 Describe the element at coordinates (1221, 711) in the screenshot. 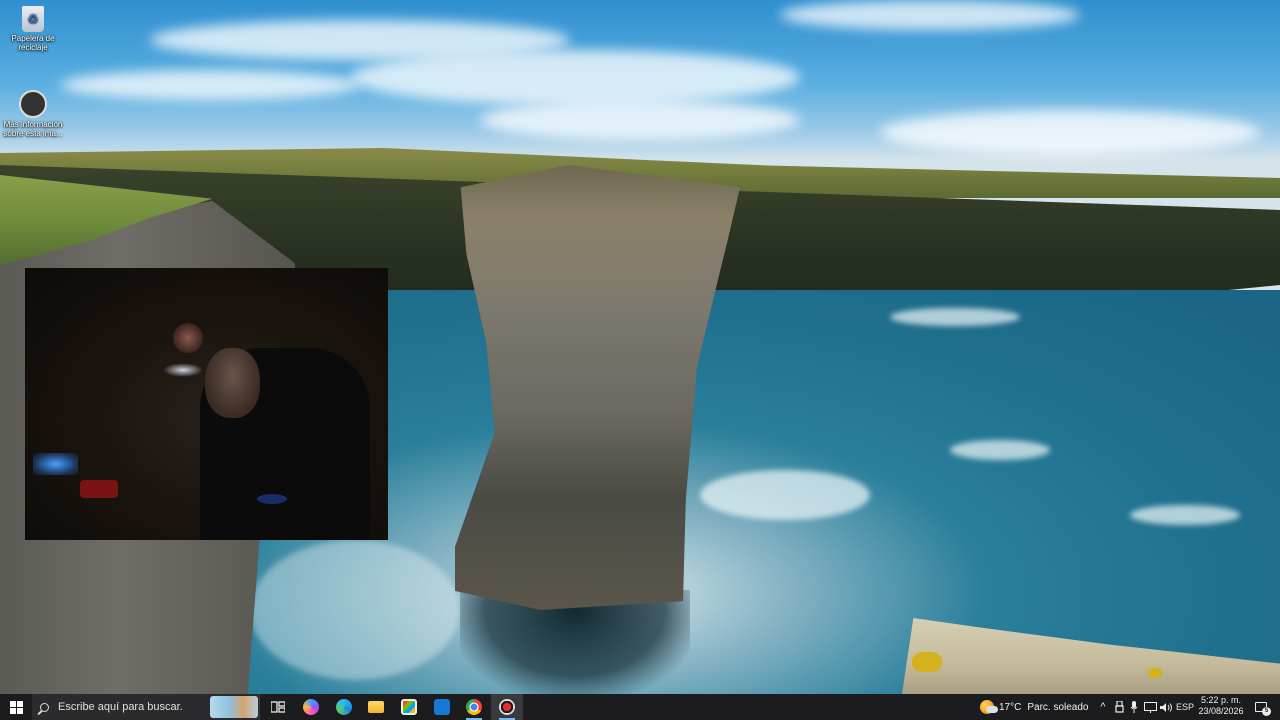

I see `clock-date: 23/08/2026` at that location.